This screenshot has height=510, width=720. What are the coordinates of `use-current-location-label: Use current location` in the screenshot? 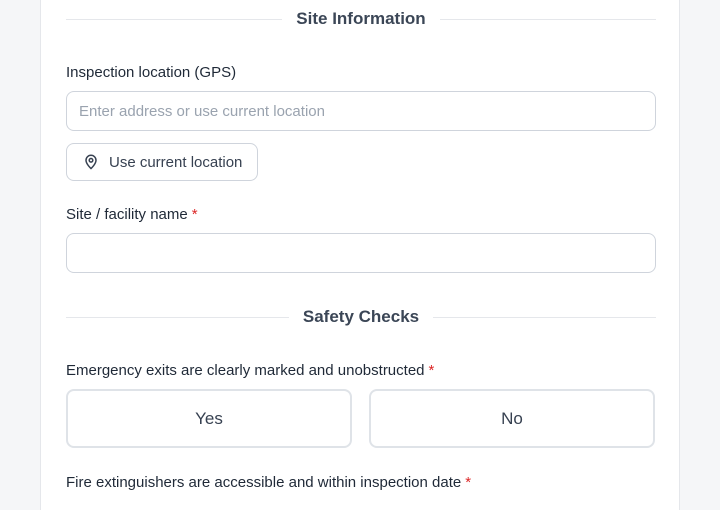 It's located at (176, 162).